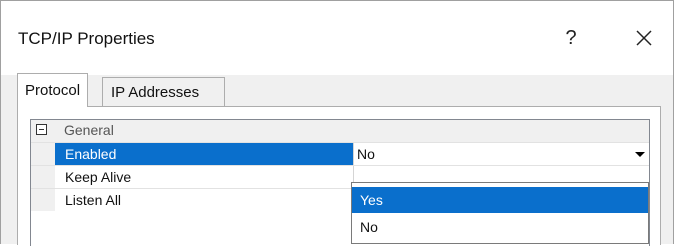  Describe the element at coordinates (366, 154) in the screenshot. I see `property-value-combo: No` at that location.